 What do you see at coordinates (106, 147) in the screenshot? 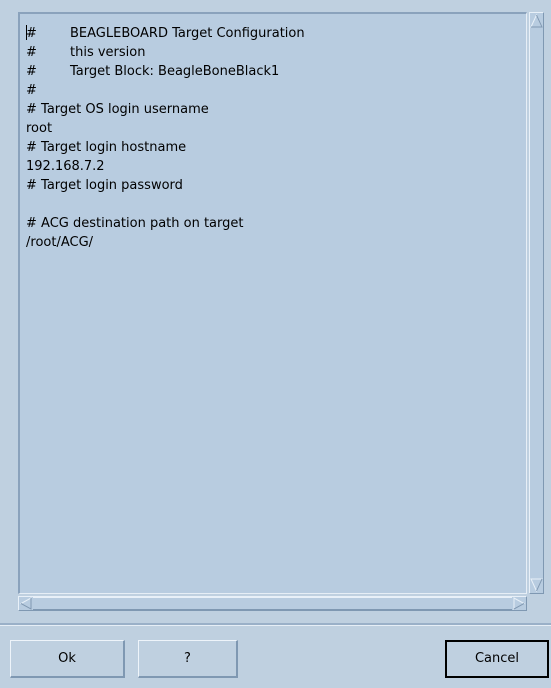
I see `text-line-7: # Target login hostname` at bounding box center [106, 147].